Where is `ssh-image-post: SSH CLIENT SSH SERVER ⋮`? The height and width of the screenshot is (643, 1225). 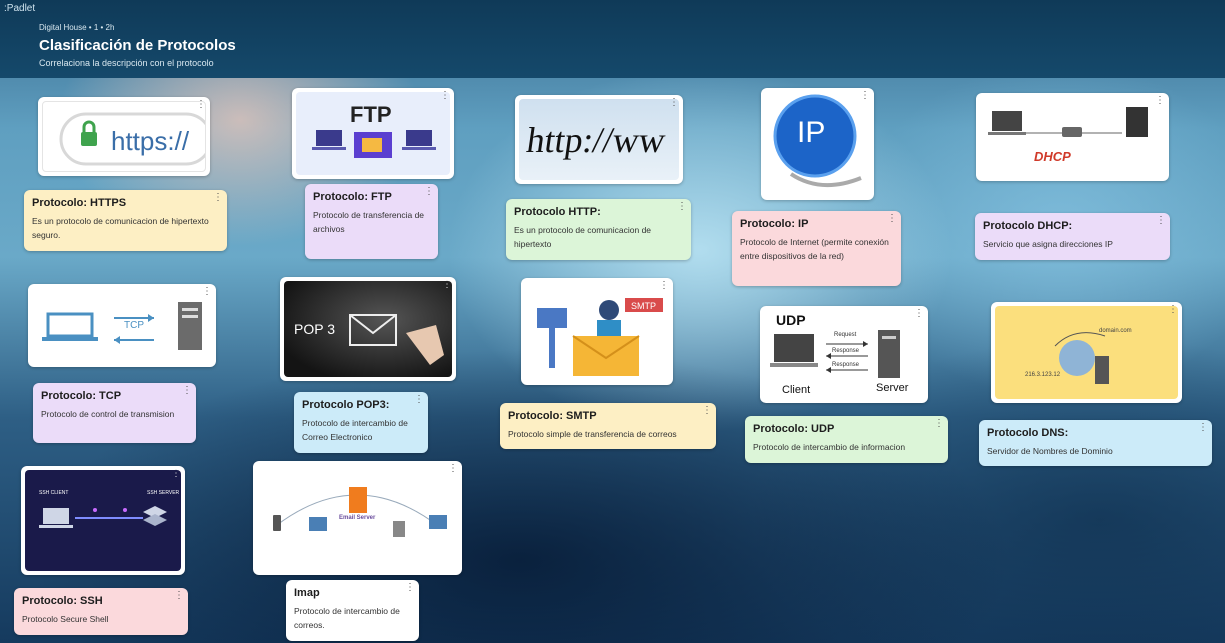 ssh-image-post: SSH CLIENT SSH SERVER ⋮ is located at coordinates (103, 520).